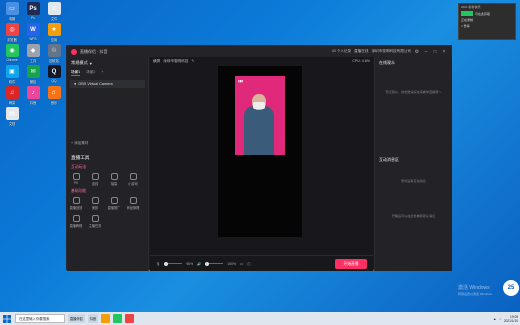 The height and width of the screenshot is (325, 520). I want to click on replay-icon, so click(76, 200).